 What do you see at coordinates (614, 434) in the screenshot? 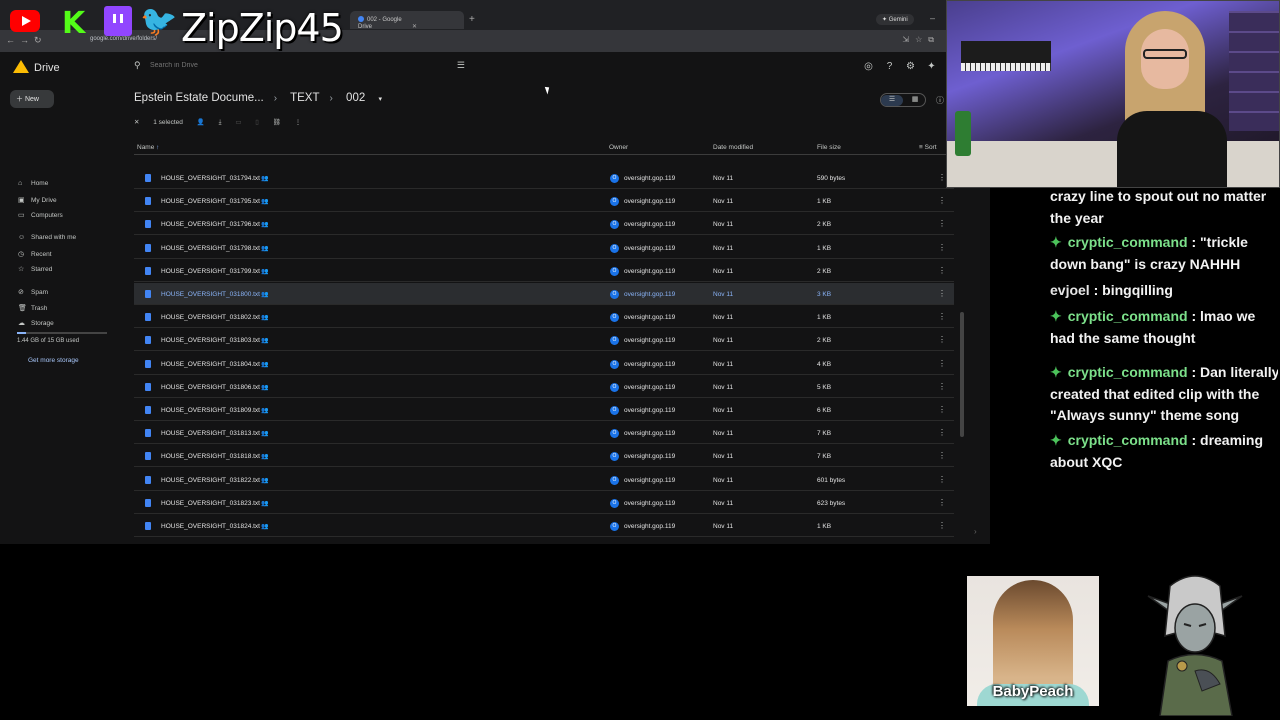
I see `owner-avatar-icon: O` at bounding box center [614, 434].